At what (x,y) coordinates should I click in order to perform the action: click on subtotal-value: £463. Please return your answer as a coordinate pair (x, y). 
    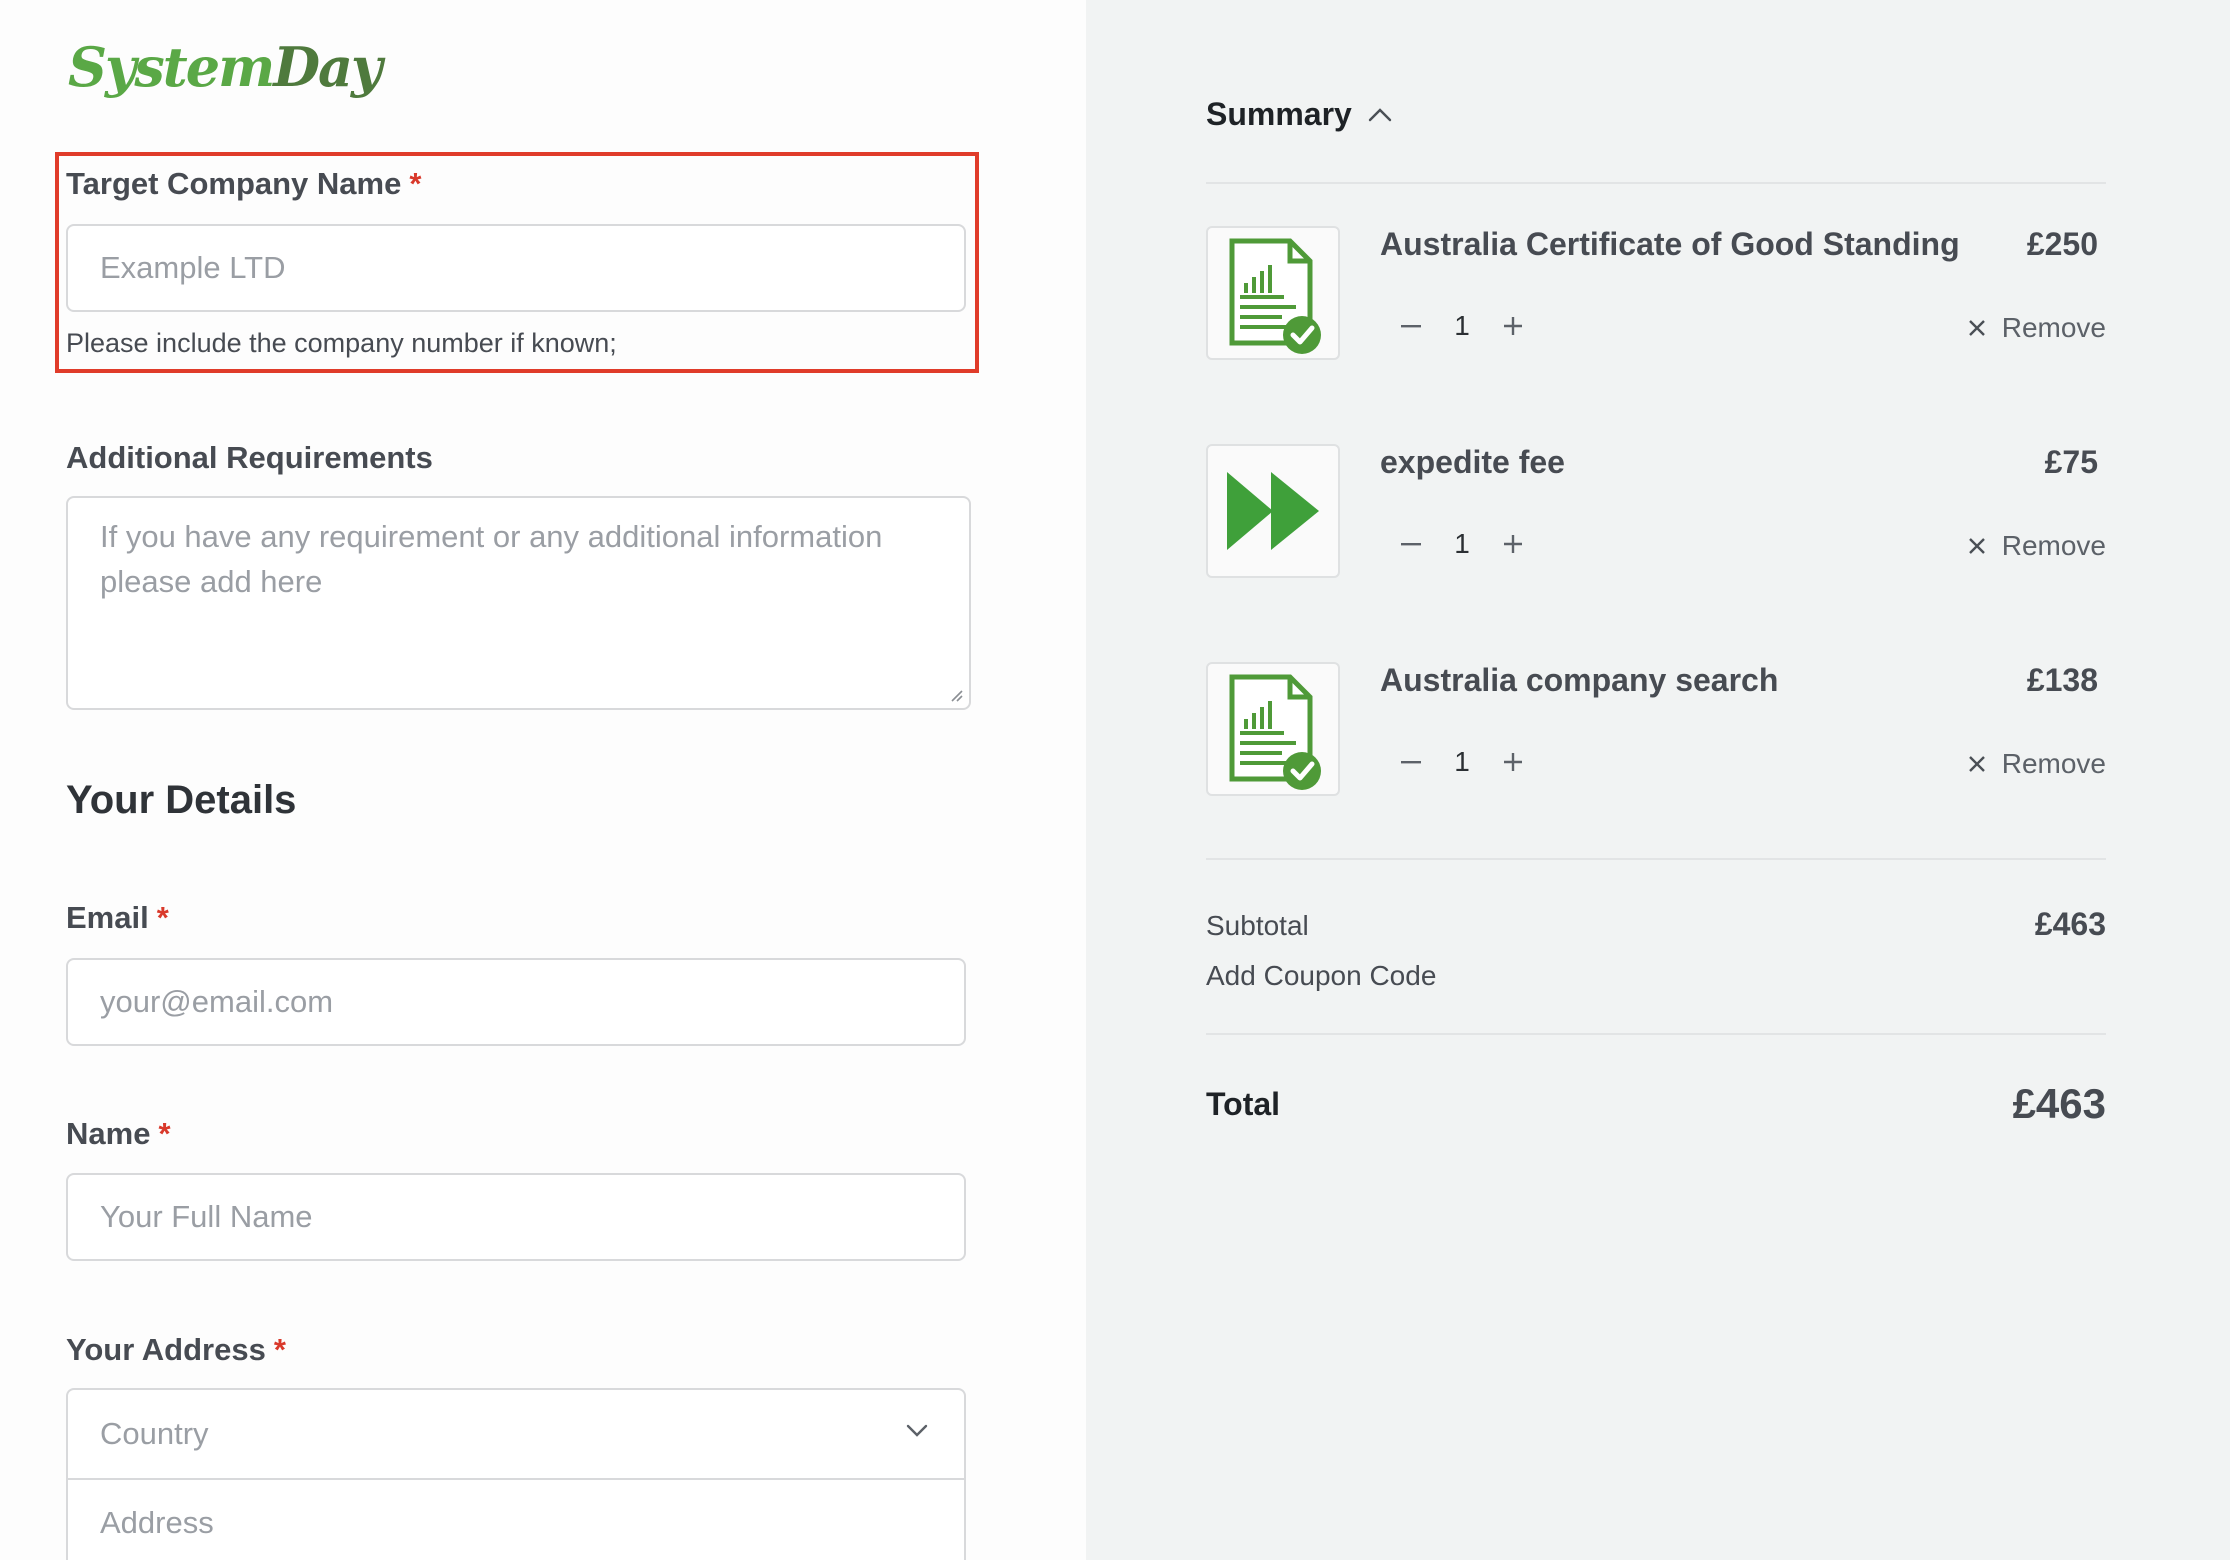
    Looking at the image, I should click on (2070, 924).